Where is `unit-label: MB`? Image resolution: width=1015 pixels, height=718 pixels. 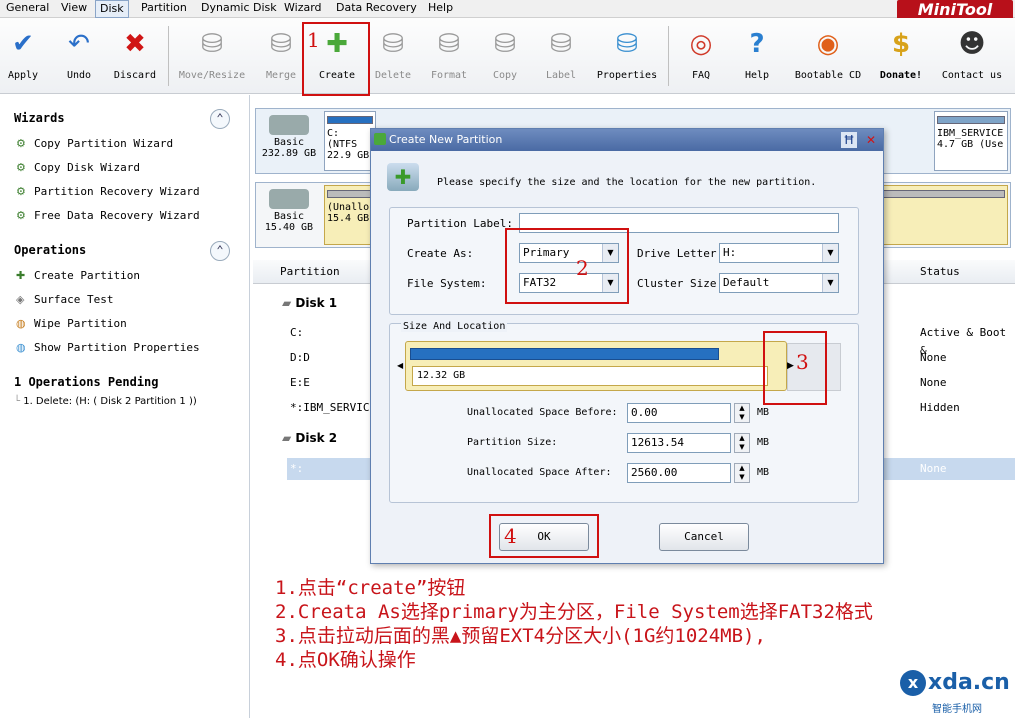 unit-label: MB is located at coordinates (763, 412).